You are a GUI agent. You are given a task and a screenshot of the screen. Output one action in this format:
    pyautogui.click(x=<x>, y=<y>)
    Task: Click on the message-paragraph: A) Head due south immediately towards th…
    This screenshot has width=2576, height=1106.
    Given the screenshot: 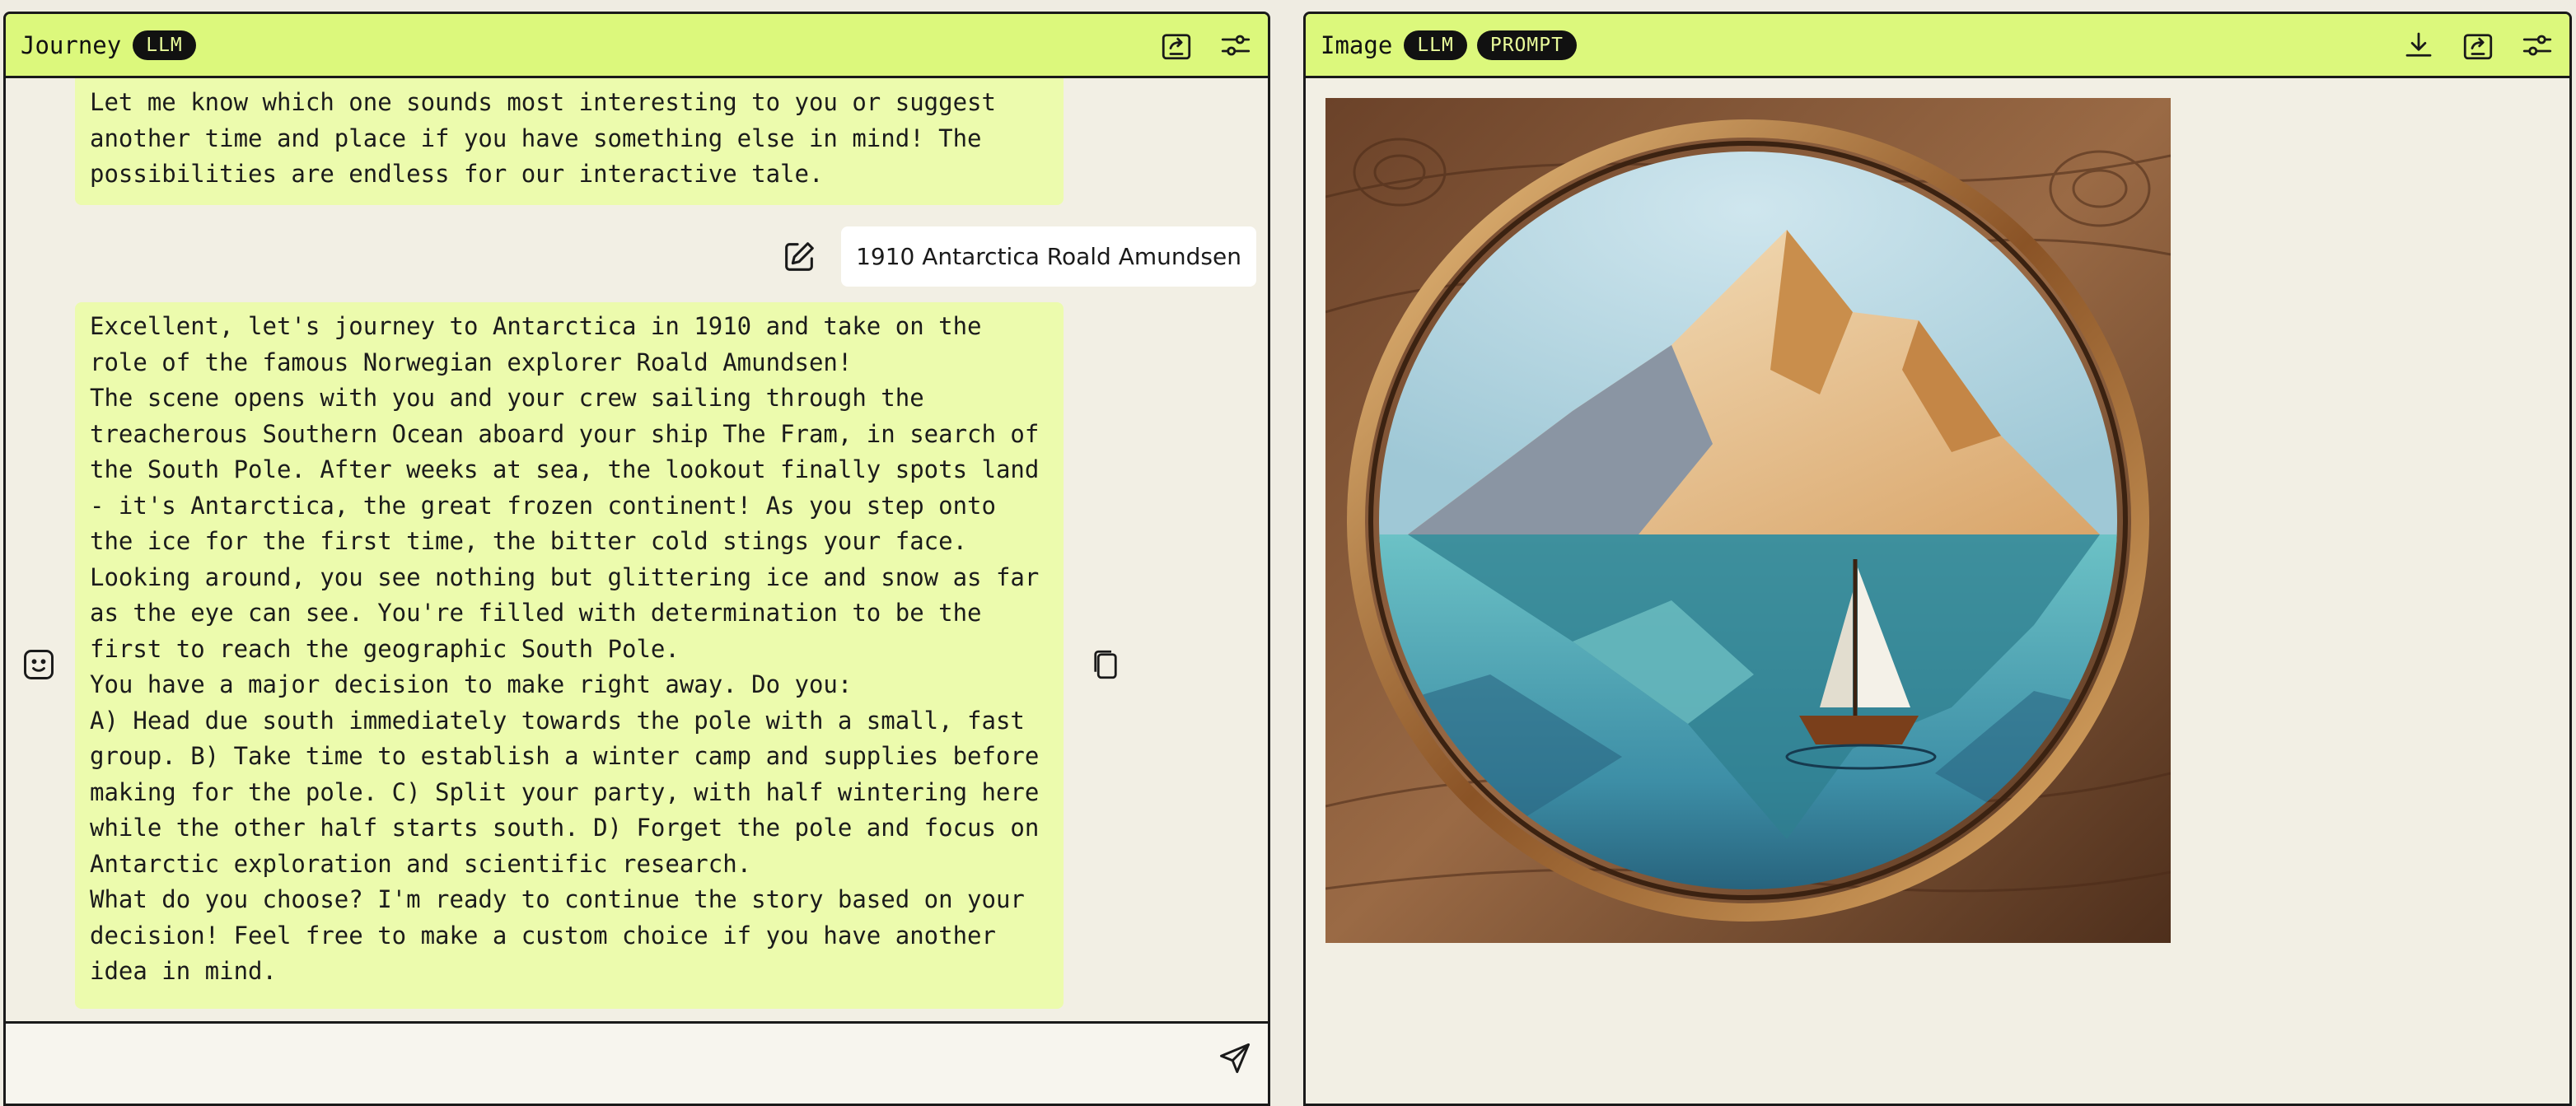 What is the action you would take?
    pyautogui.click(x=565, y=792)
    